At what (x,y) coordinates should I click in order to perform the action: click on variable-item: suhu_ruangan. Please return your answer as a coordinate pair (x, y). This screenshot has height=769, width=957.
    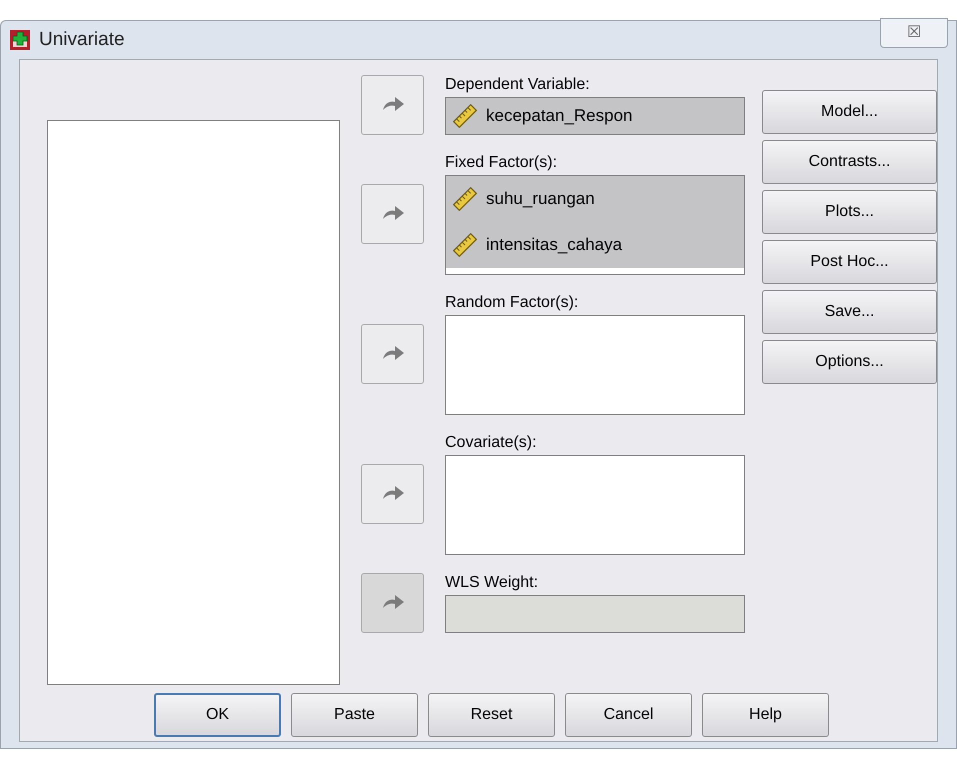
    Looking at the image, I should click on (595, 199).